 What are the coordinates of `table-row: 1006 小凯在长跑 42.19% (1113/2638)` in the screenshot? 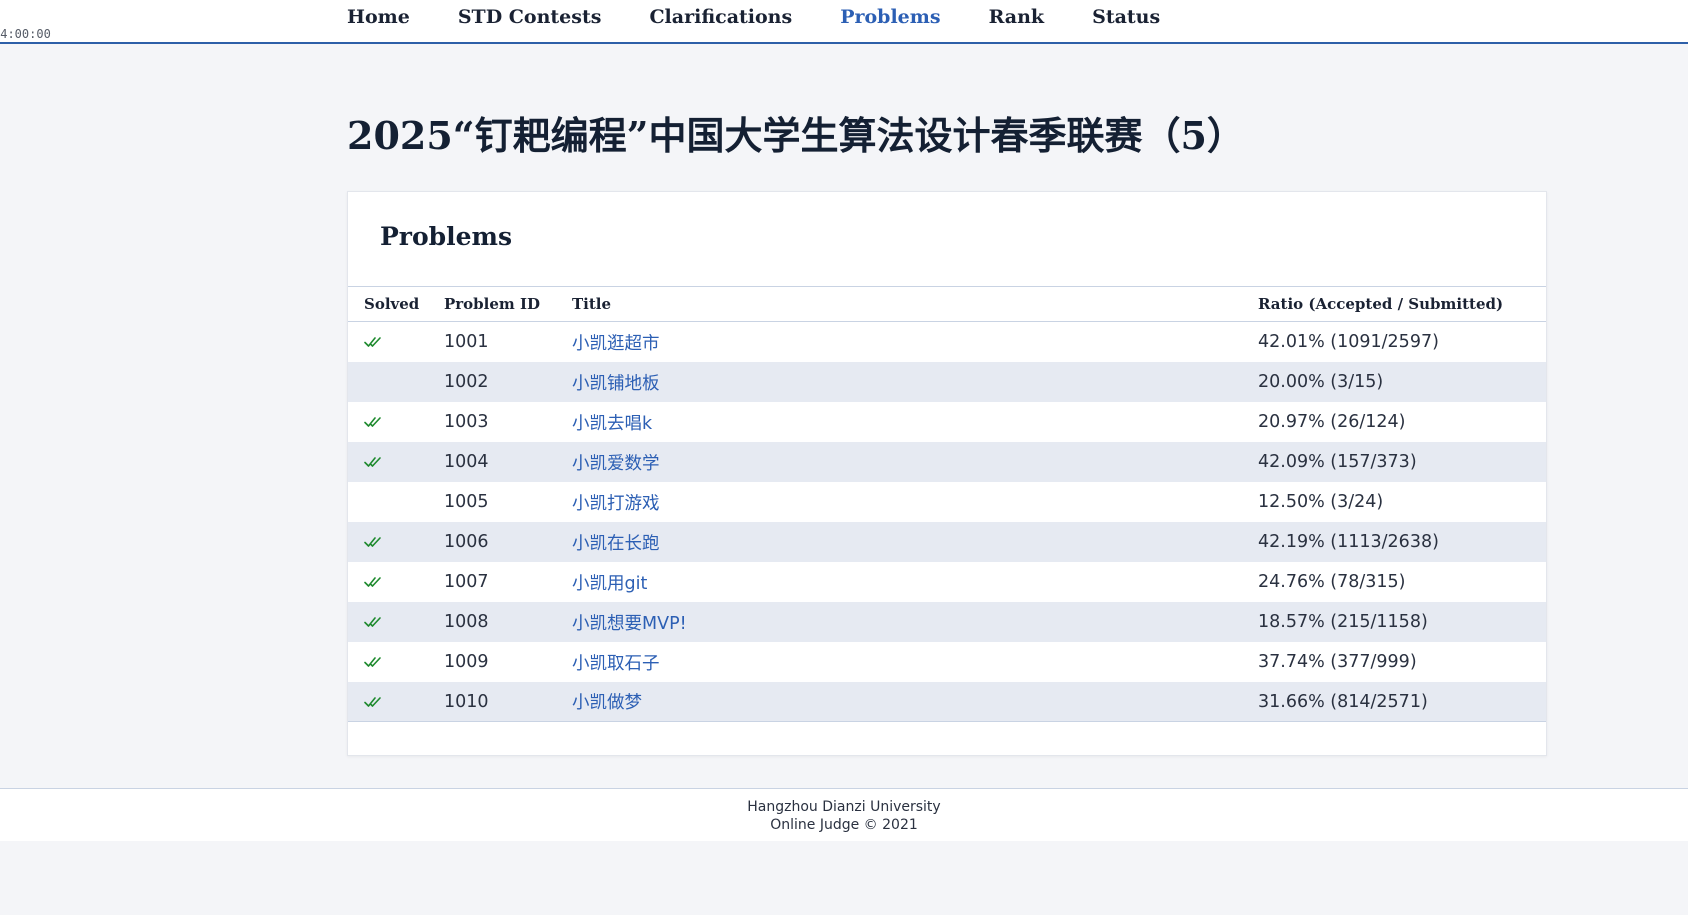 It's located at (947, 542).